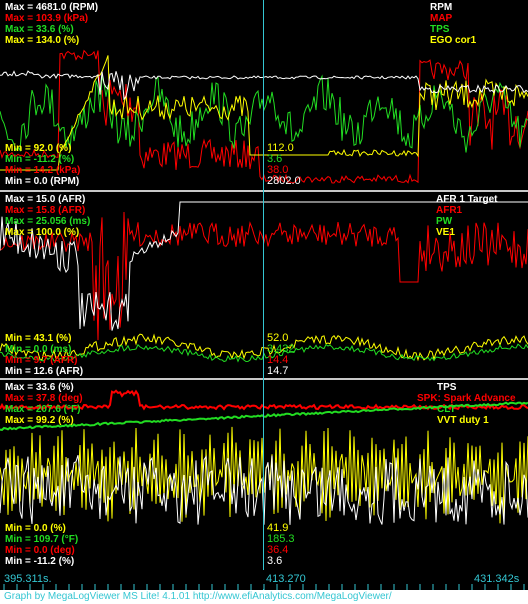 The width and height of the screenshot is (528, 604). Describe the element at coordinates (43, 170) in the screenshot. I see `min-label-map: Min = 14.2 (kPa)` at that location.